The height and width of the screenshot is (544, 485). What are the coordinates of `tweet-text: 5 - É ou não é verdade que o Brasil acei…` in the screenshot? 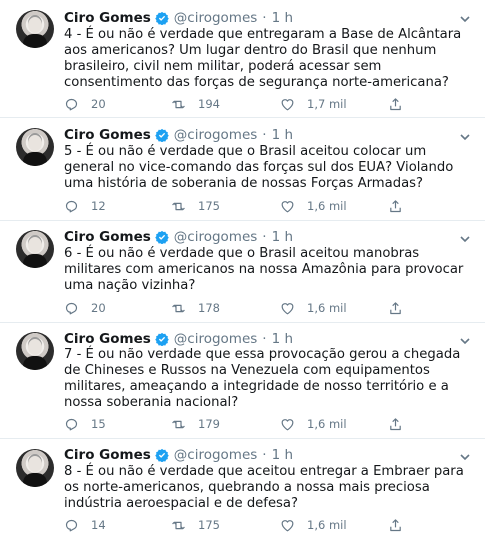 It's located at (259, 167).